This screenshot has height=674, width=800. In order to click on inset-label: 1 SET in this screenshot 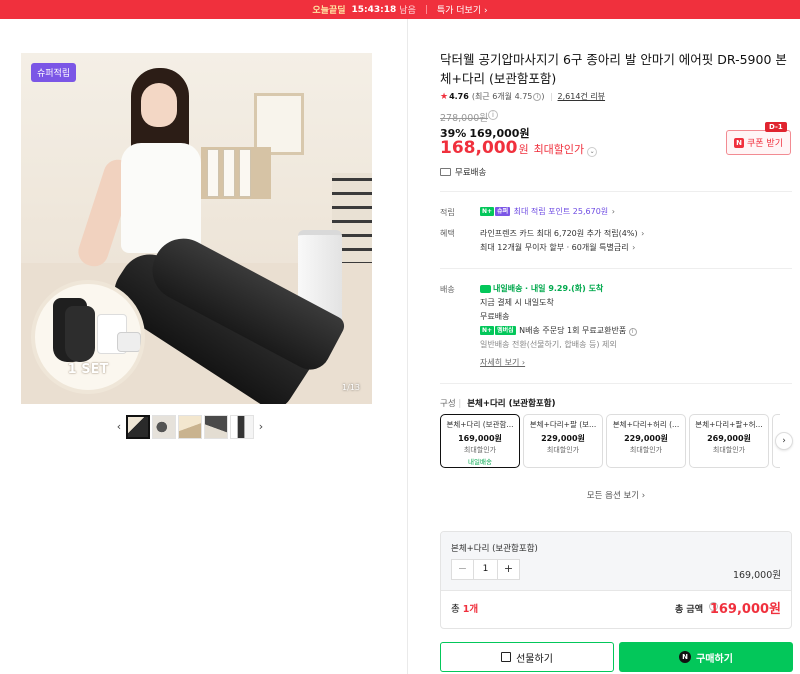, I will do `click(88, 369)`.